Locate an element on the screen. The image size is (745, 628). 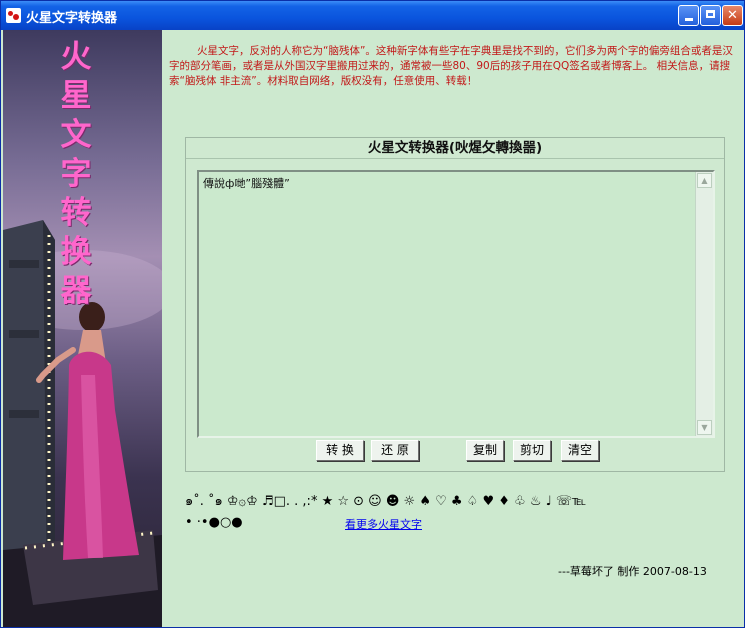
cut-button: 剪切 is located at coordinates (532, 450).